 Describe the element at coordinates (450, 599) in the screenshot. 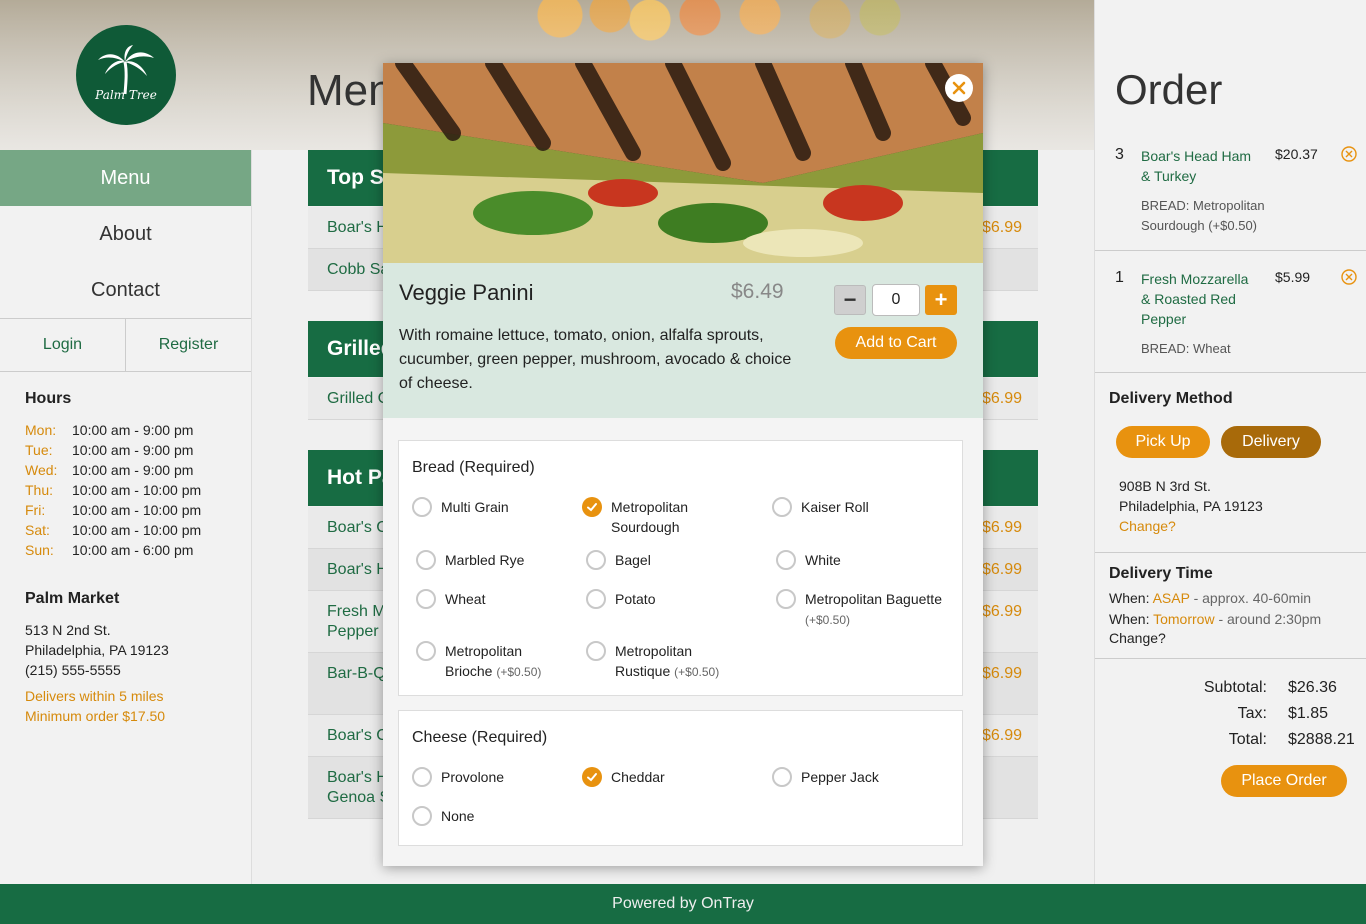

I see `bread-option-wheat: Wheat` at that location.